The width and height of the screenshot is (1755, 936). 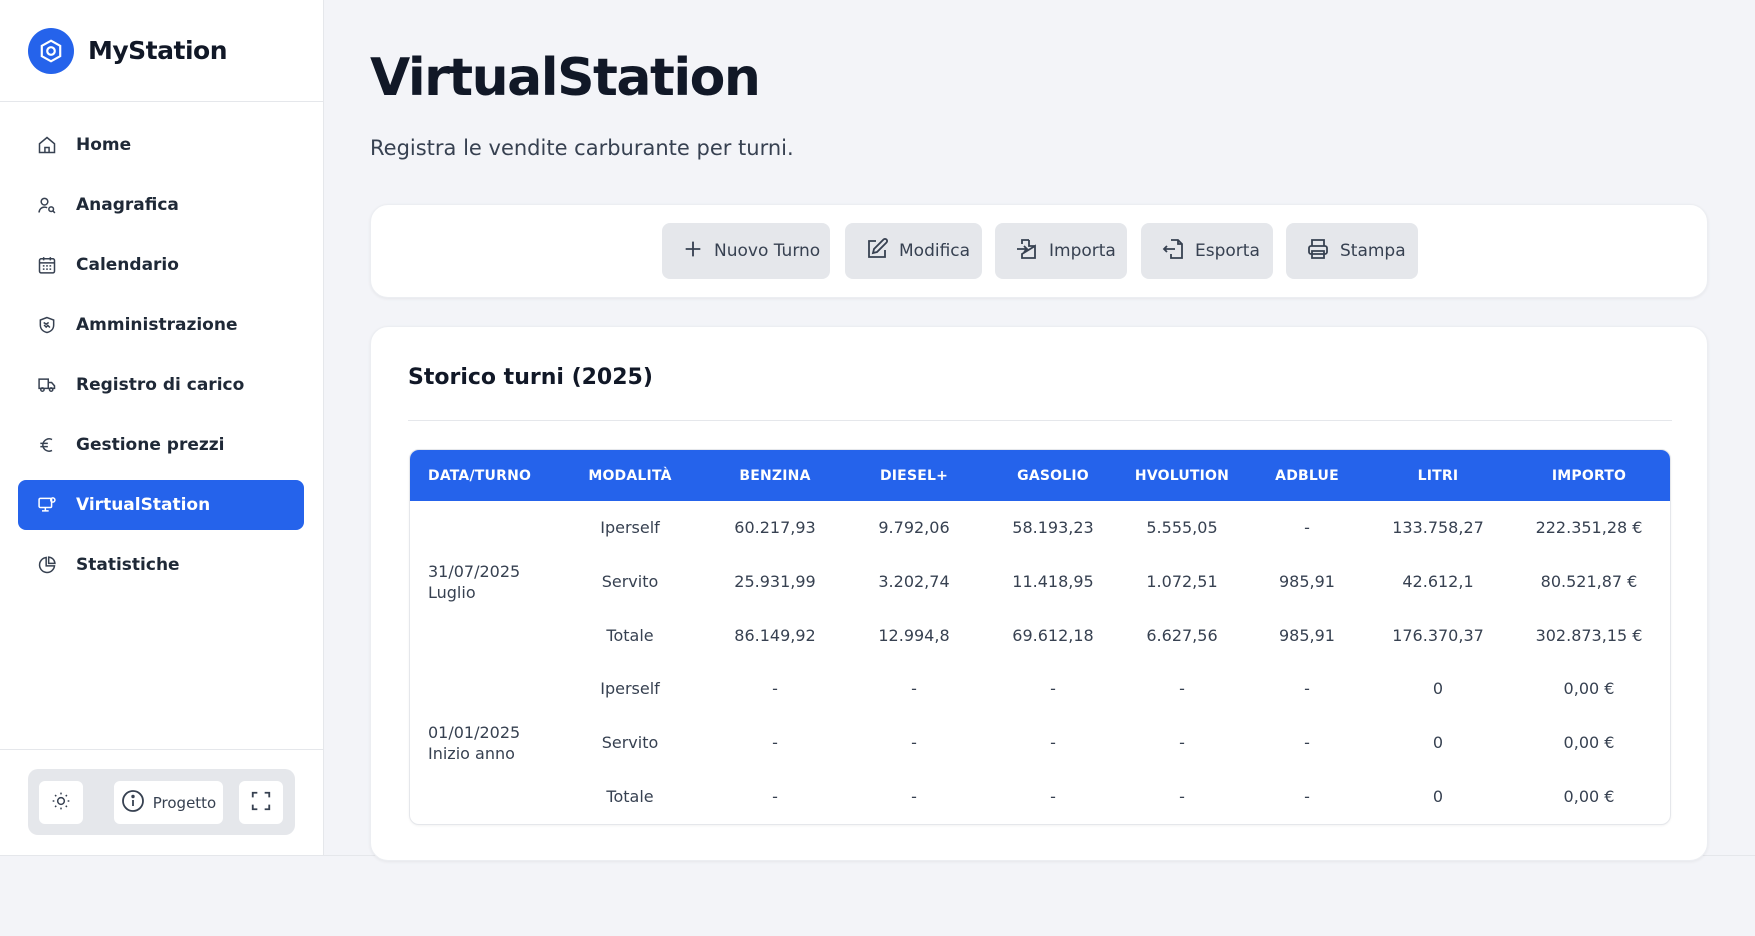 I want to click on importo-cell: 222.351,28 €, so click(x=1589, y=528).